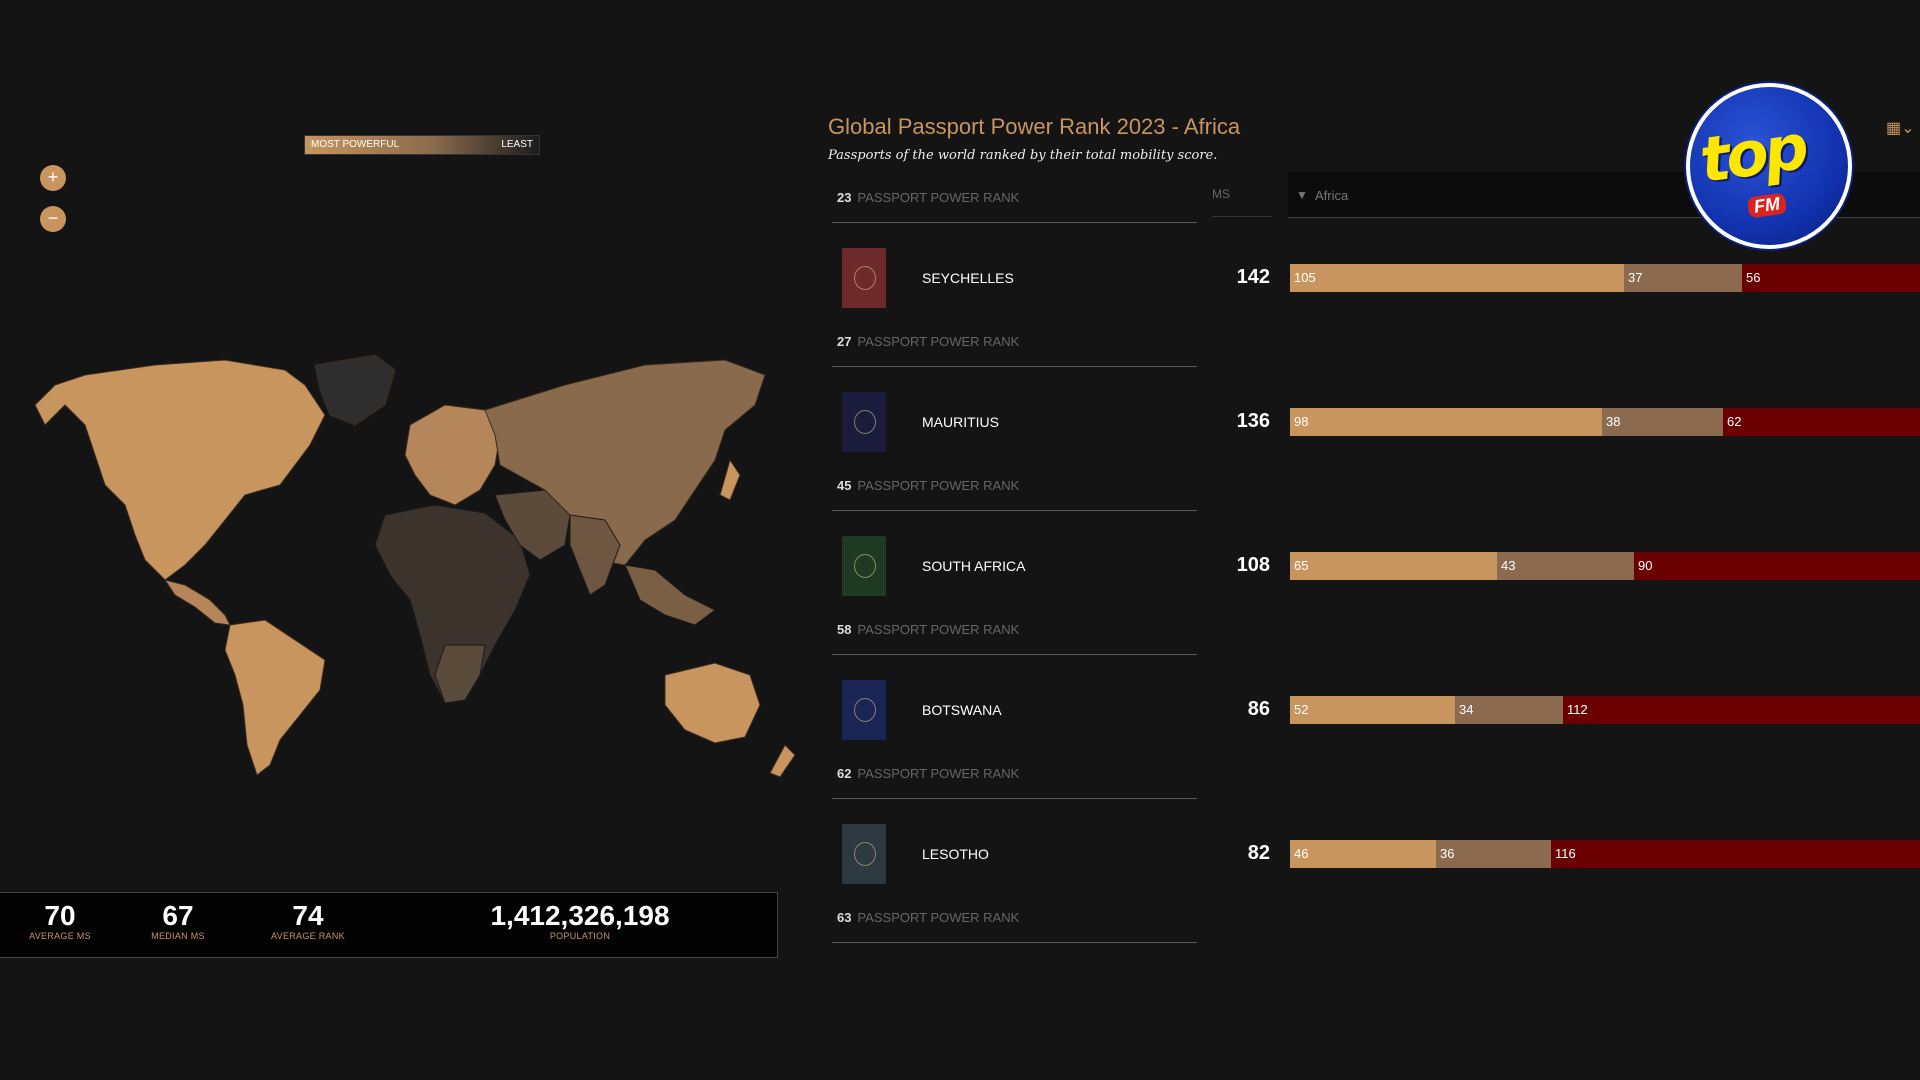 This screenshot has width=1920, height=1080. I want to click on visa-required-segment: 116, so click(1735, 854).